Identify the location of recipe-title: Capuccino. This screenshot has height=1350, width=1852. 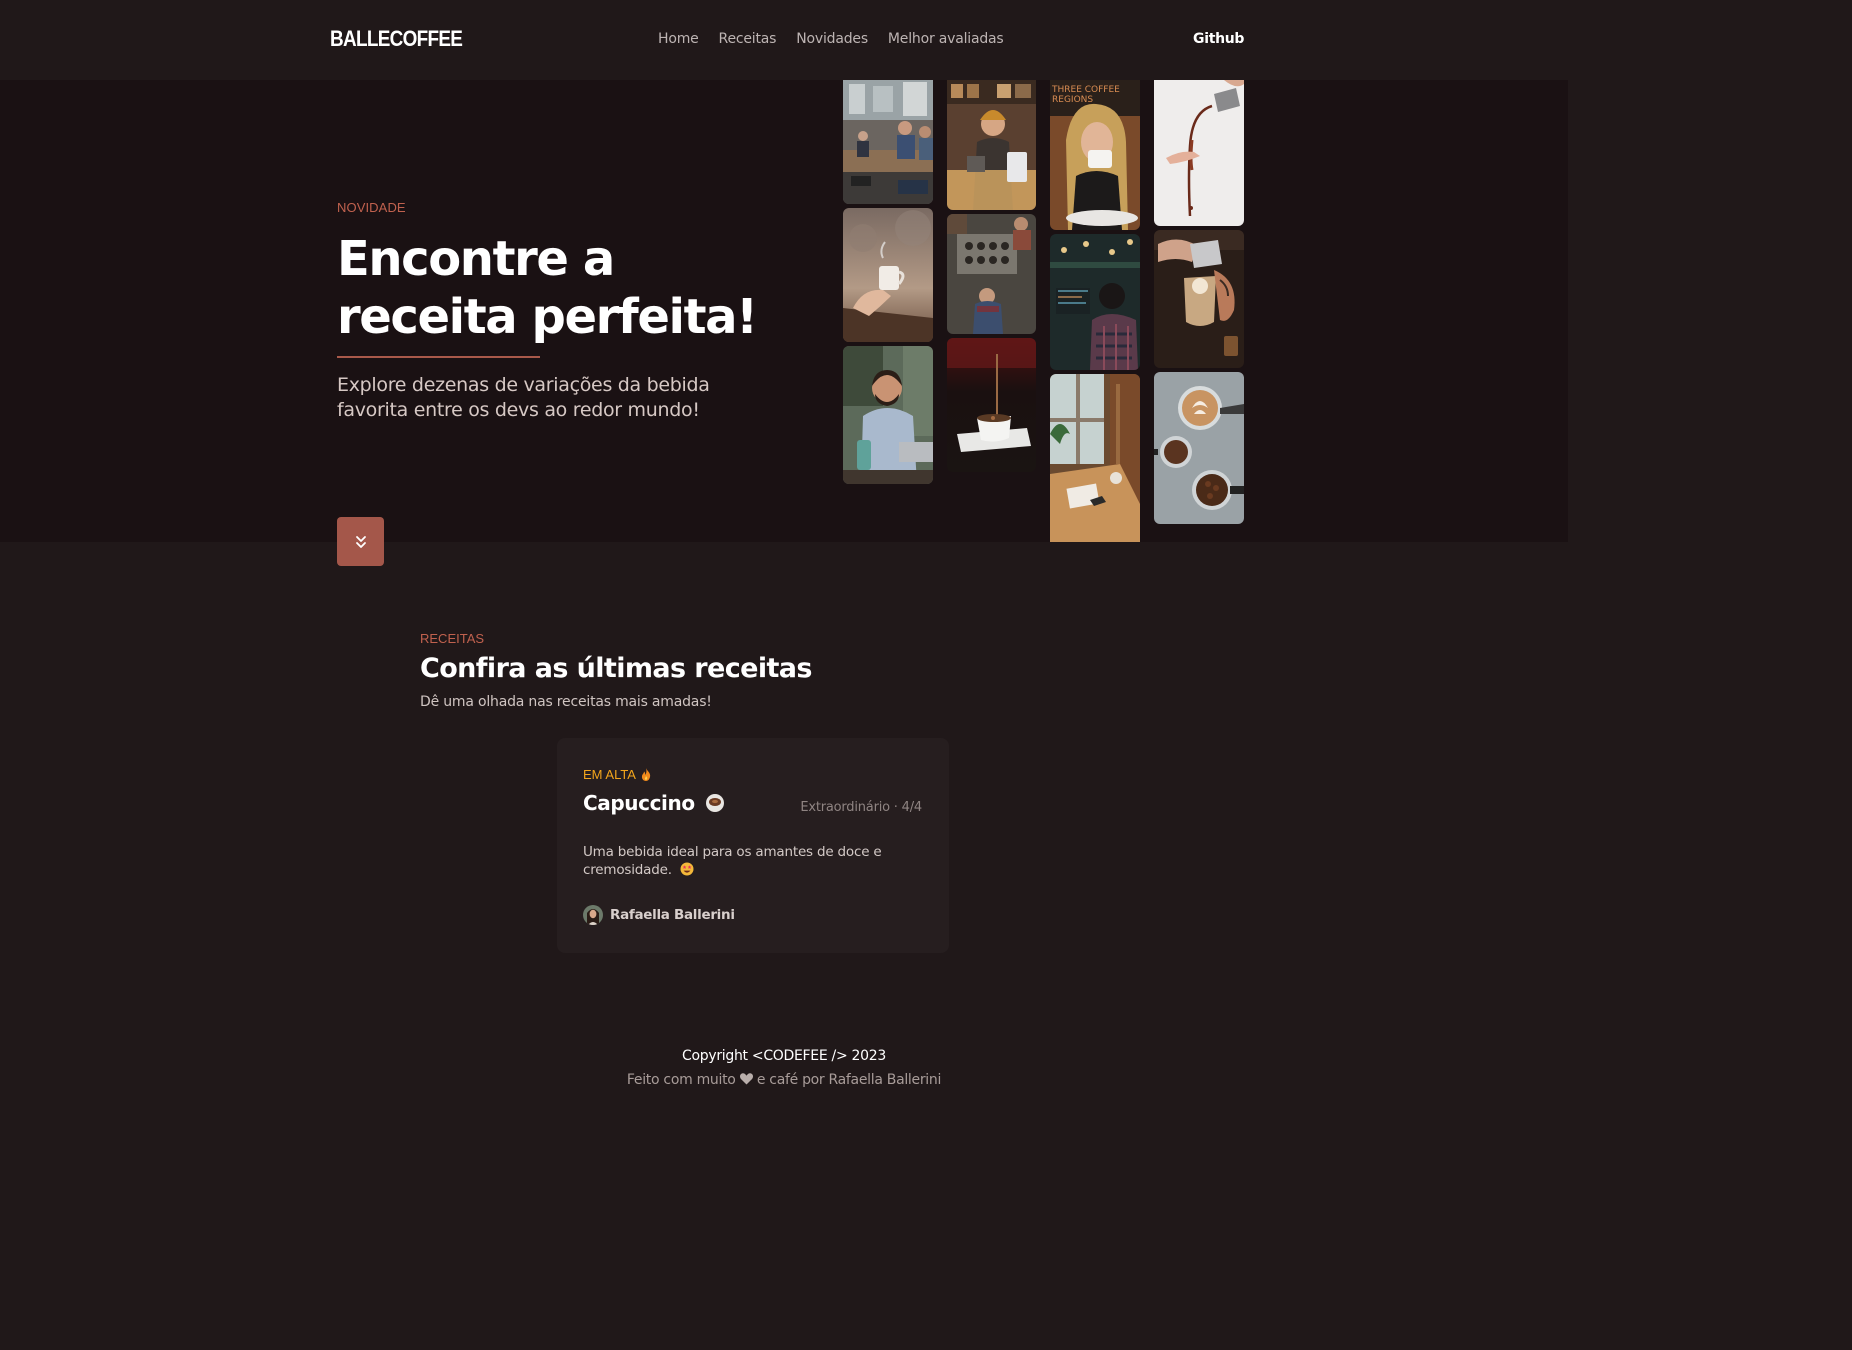
(654, 803).